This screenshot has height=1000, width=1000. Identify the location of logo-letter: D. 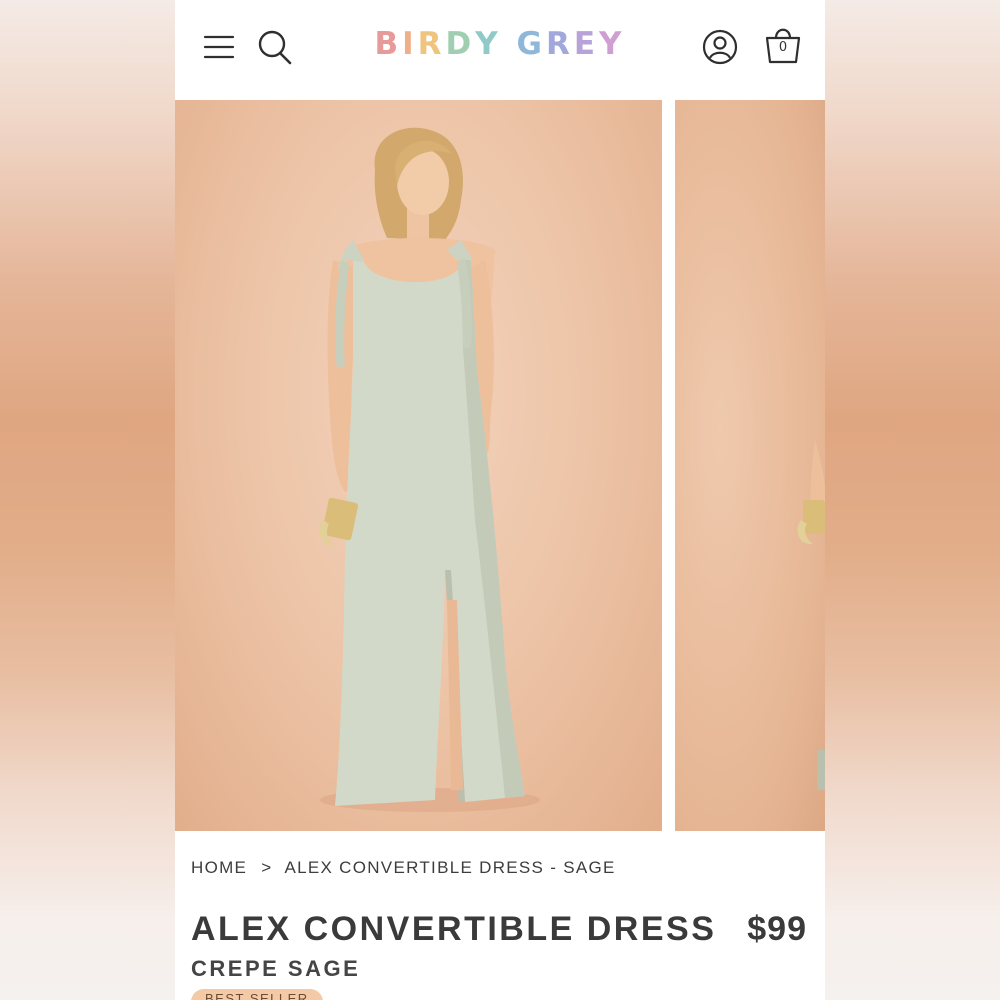
(460, 44).